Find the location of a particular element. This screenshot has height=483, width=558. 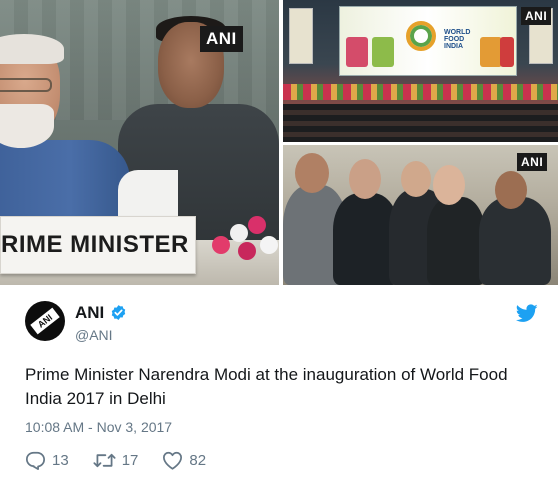

stage-screen: WORLD FOOD INDIA is located at coordinates (428, 41).